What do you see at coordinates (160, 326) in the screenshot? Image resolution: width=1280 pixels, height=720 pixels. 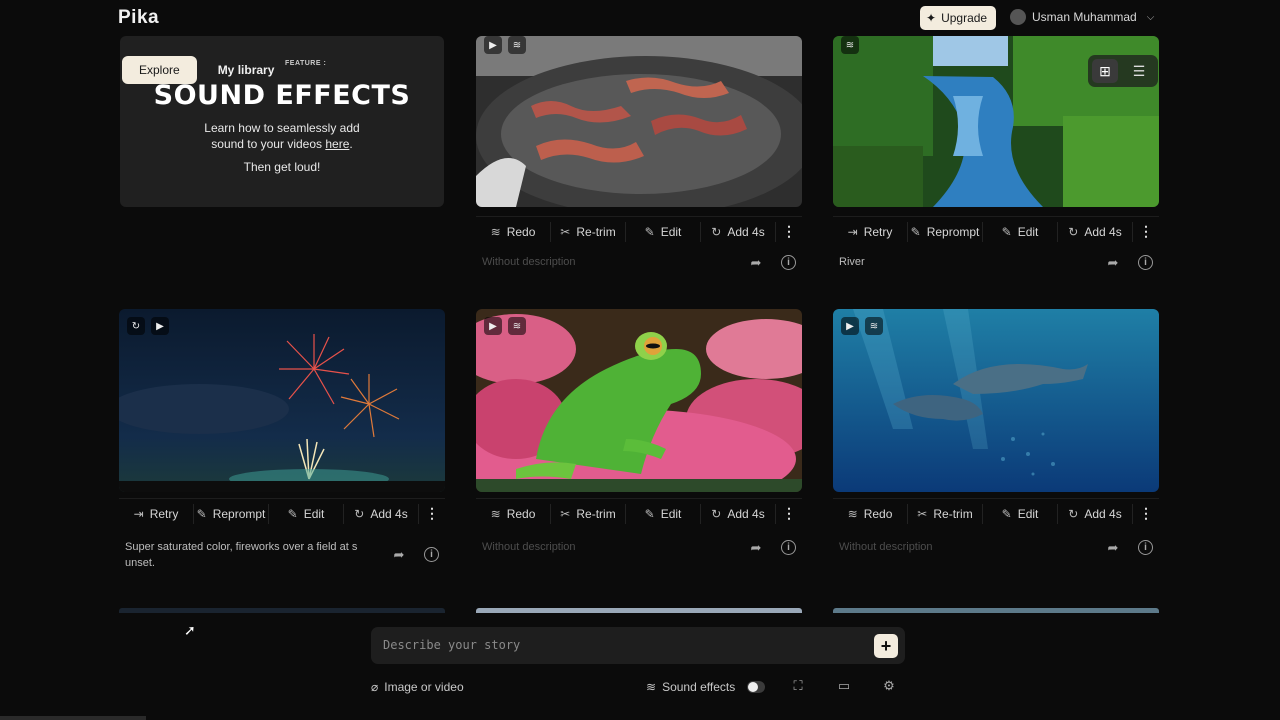 I see `video-icon: ▶` at bounding box center [160, 326].